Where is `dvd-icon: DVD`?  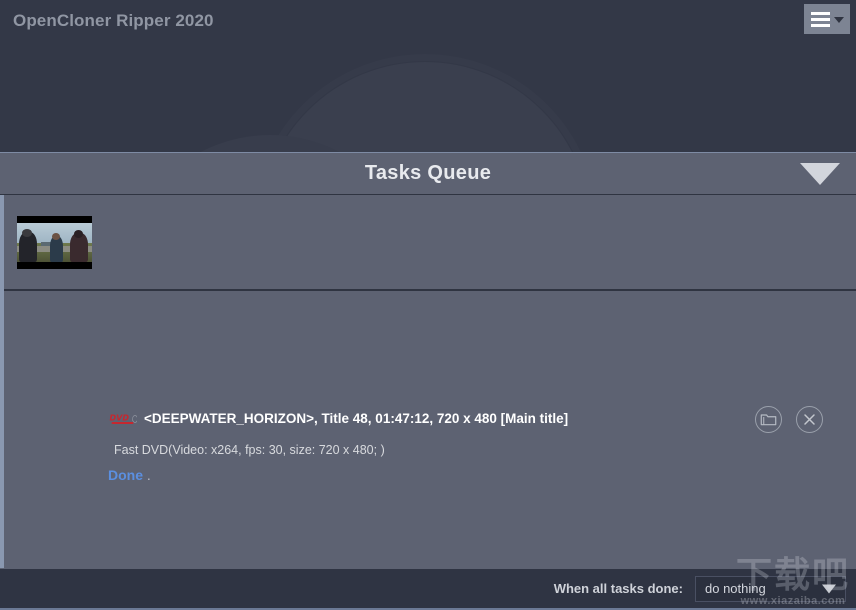
dvd-icon: DVD is located at coordinates (123, 419).